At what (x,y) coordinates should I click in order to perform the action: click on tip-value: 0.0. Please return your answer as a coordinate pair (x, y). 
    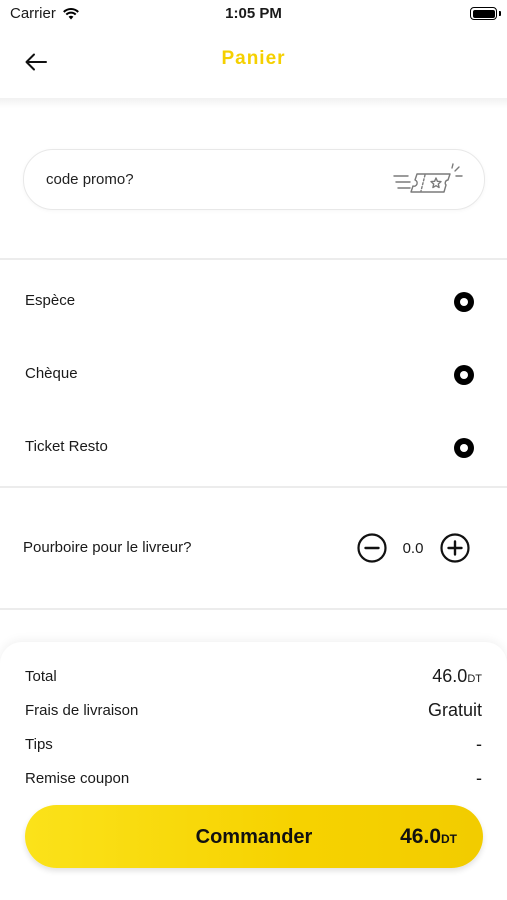
    Looking at the image, I should click on (413, 548).